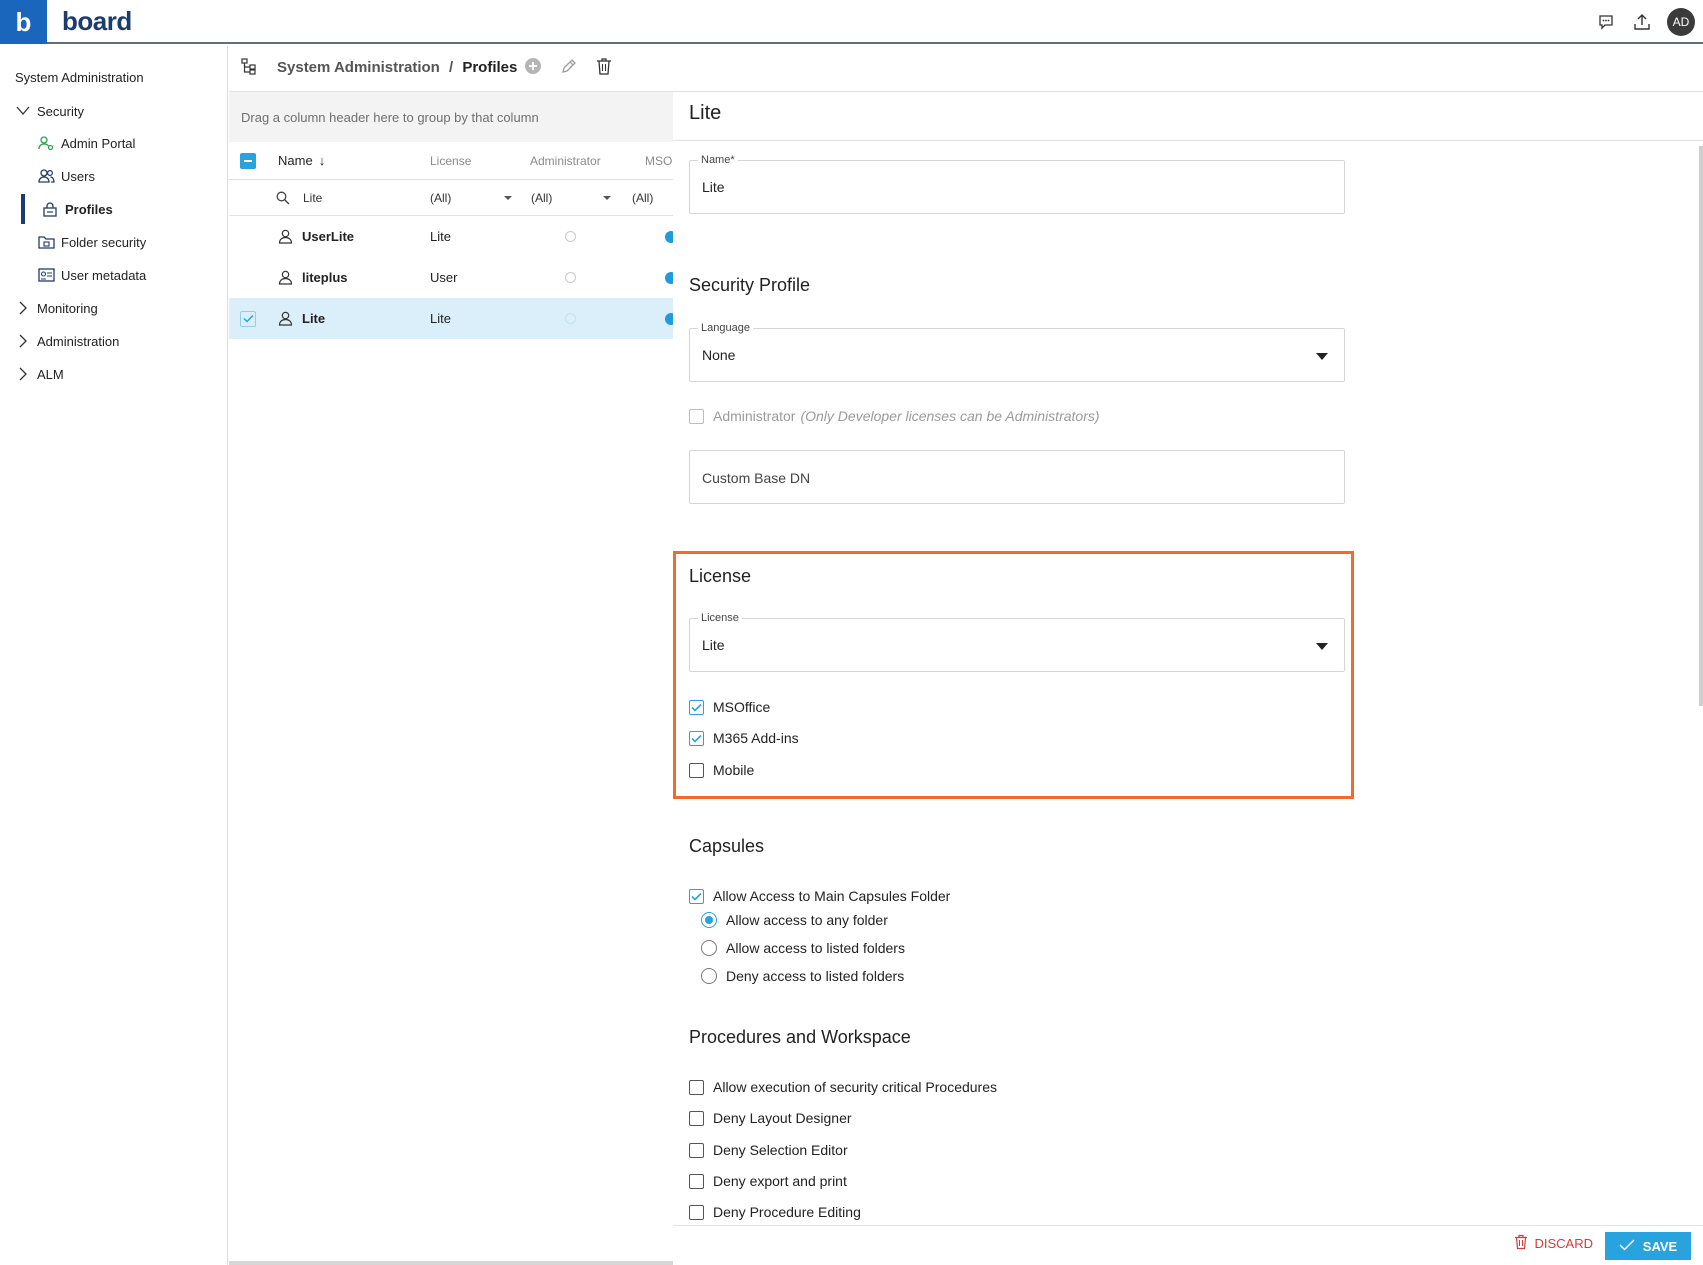 The image size is (1703, 1265). What do you see at coordinates (819, 896) in the screenshot?
I see `main-capsules-access-checkbox: Allow Access to Main Capsules Folder` at bounding box center [819, 896].